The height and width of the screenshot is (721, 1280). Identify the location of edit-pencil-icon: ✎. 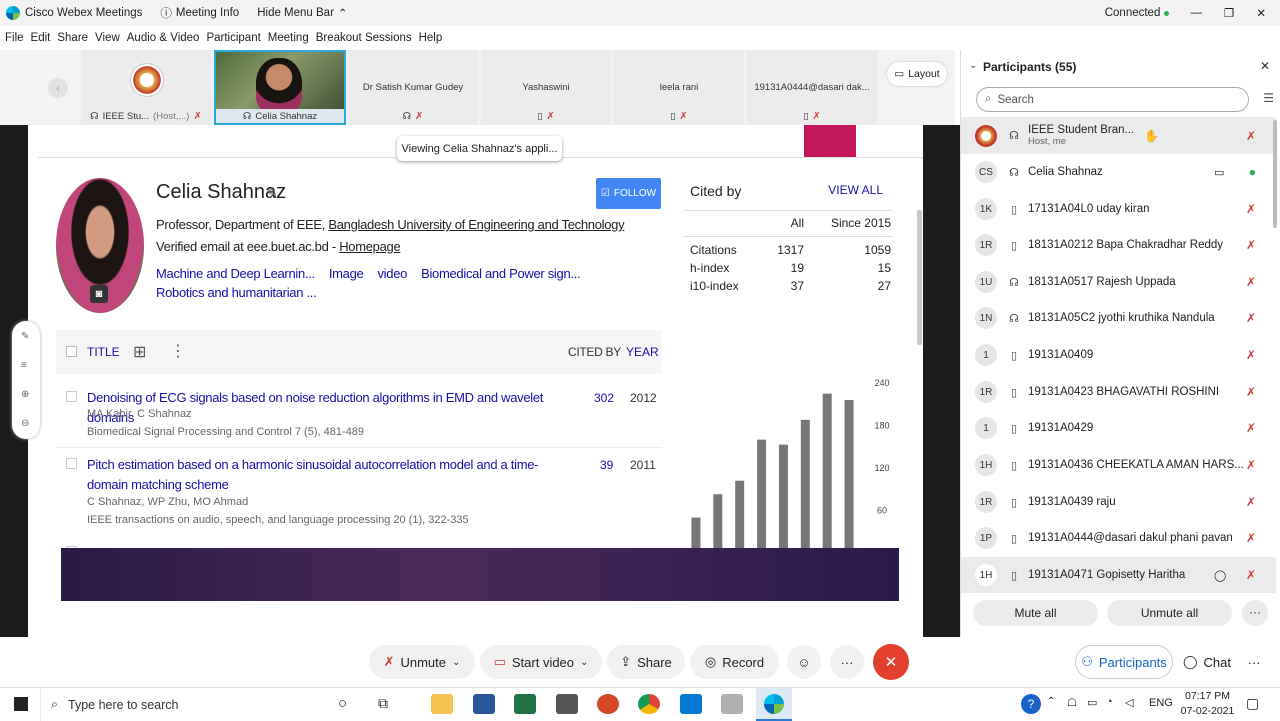
(272, 193).